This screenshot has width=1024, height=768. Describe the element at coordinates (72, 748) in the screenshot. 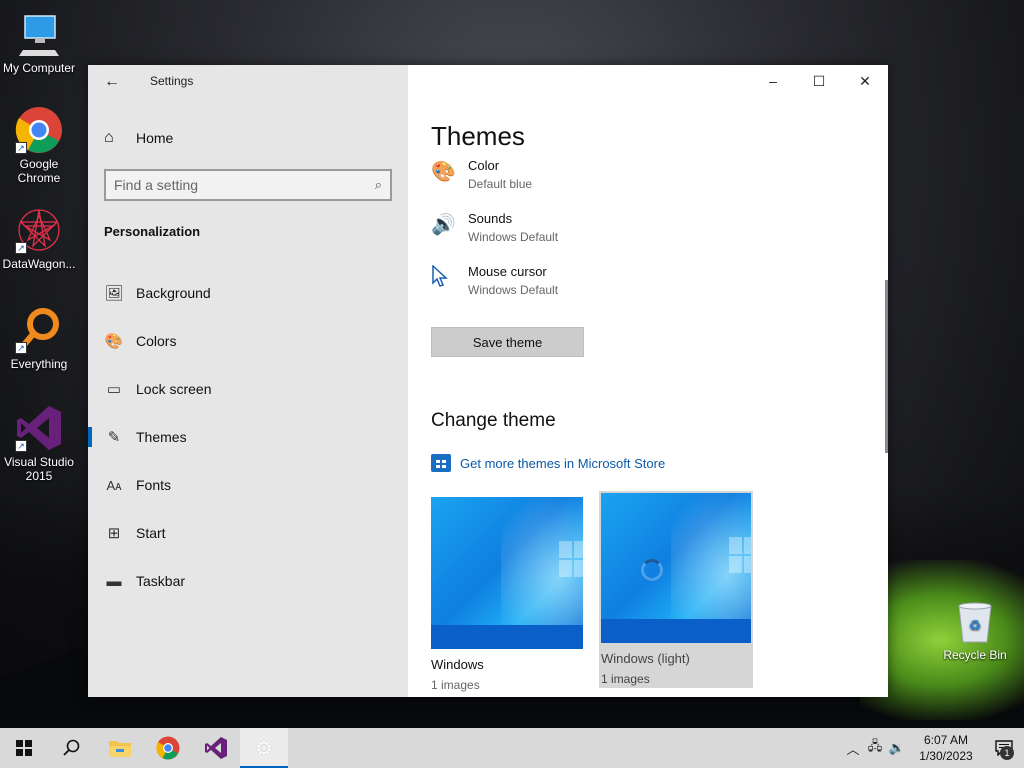

I see `search-button` at that location.